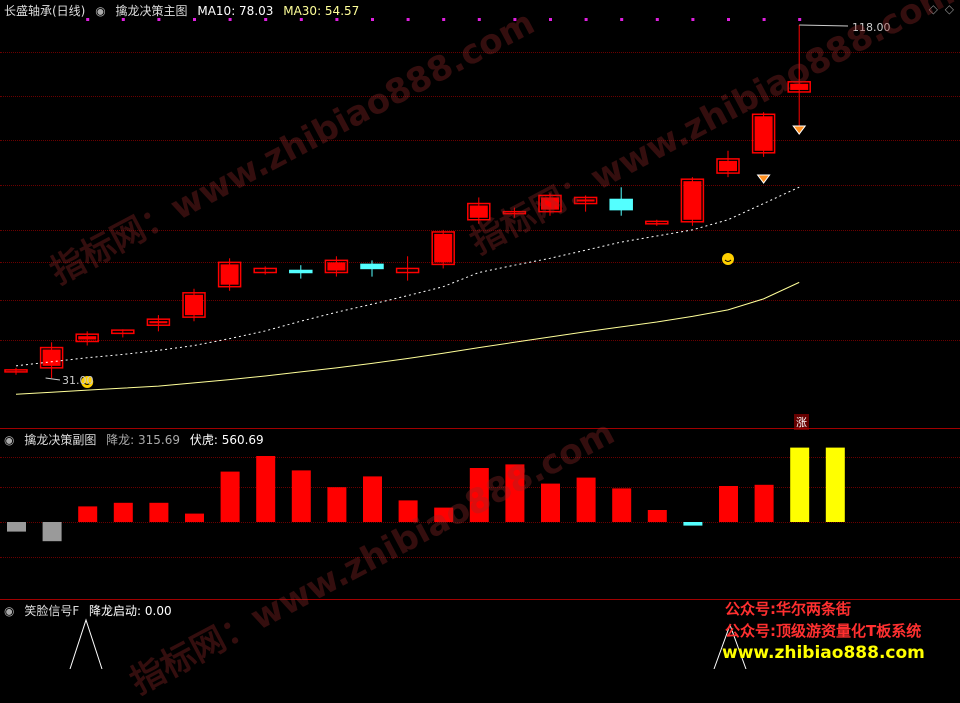 The image size is (960, 703). I want to click on ma30-line, so click(407, 338).